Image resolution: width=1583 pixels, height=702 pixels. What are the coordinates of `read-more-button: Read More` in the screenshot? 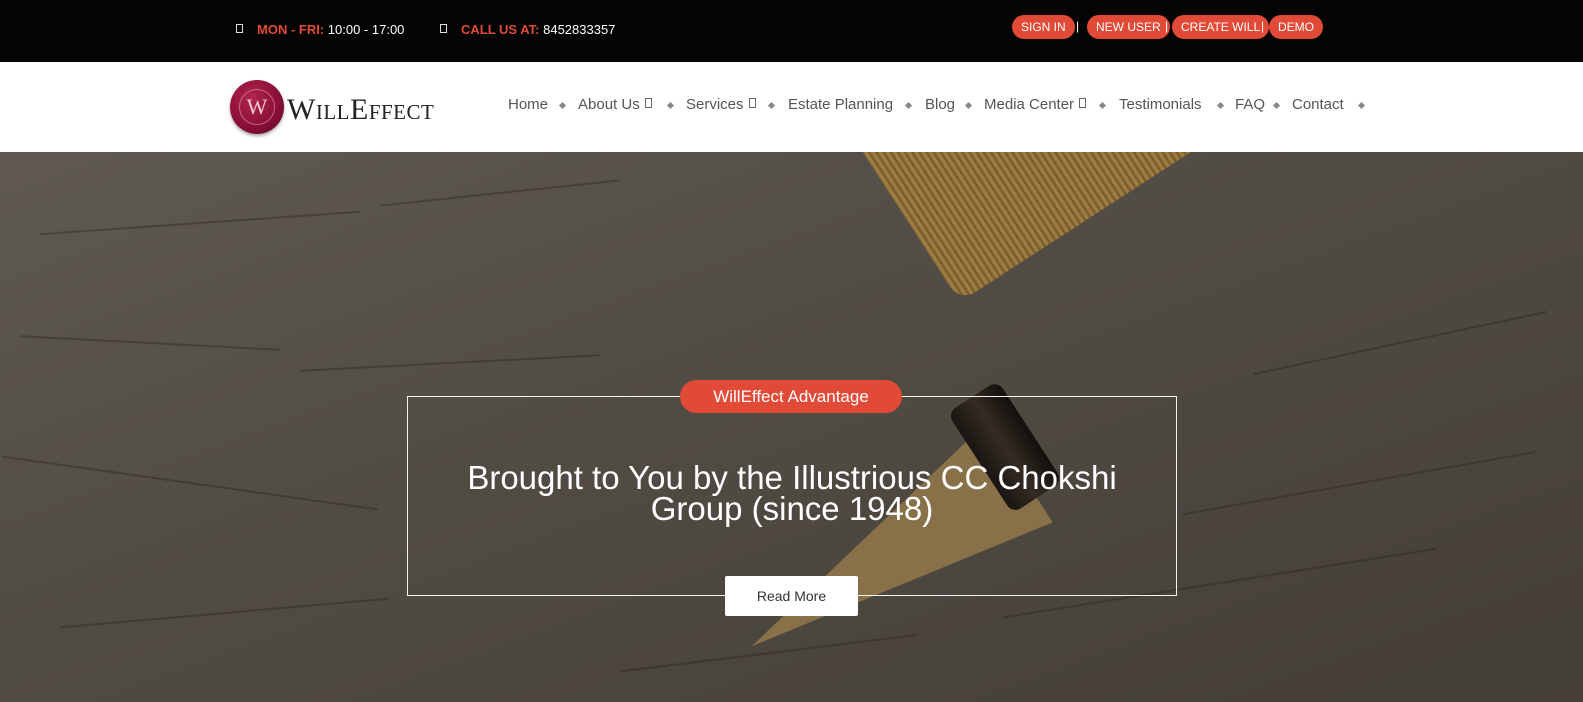 It's located at (791, 596).